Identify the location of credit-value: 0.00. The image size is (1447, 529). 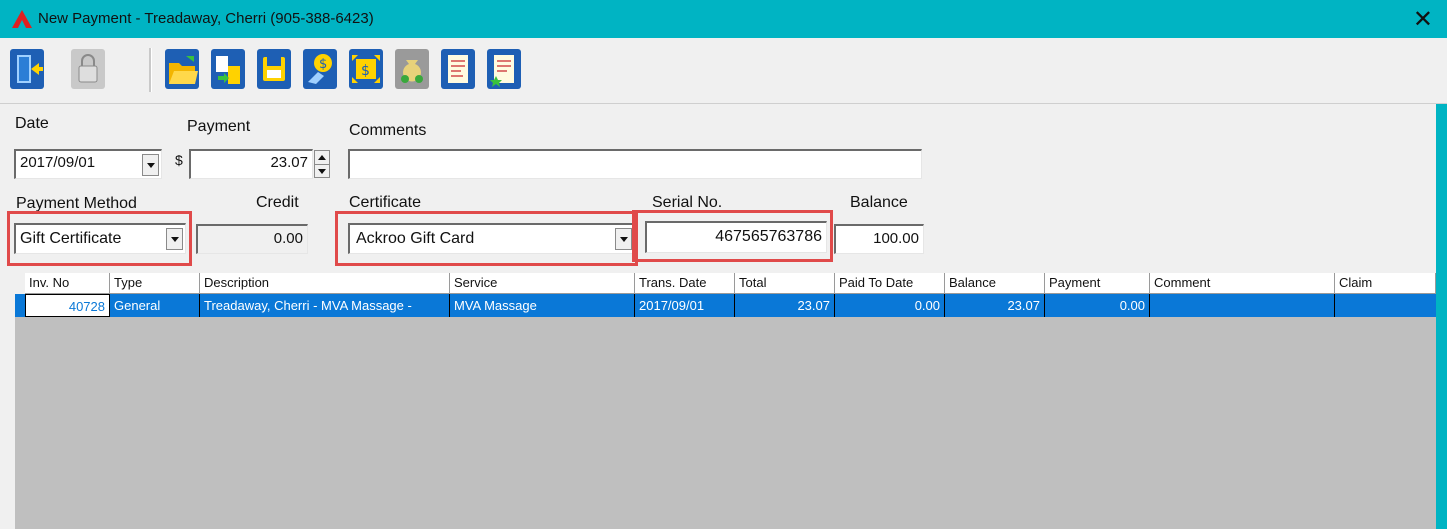
(288, 238).